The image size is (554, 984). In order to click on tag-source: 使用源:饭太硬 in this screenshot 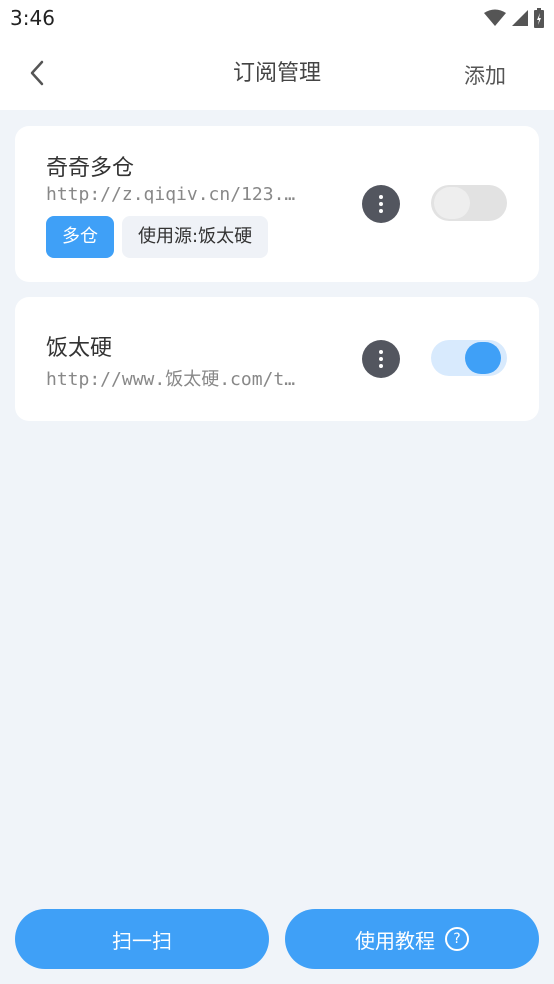, I will do `click(195, 237)`.